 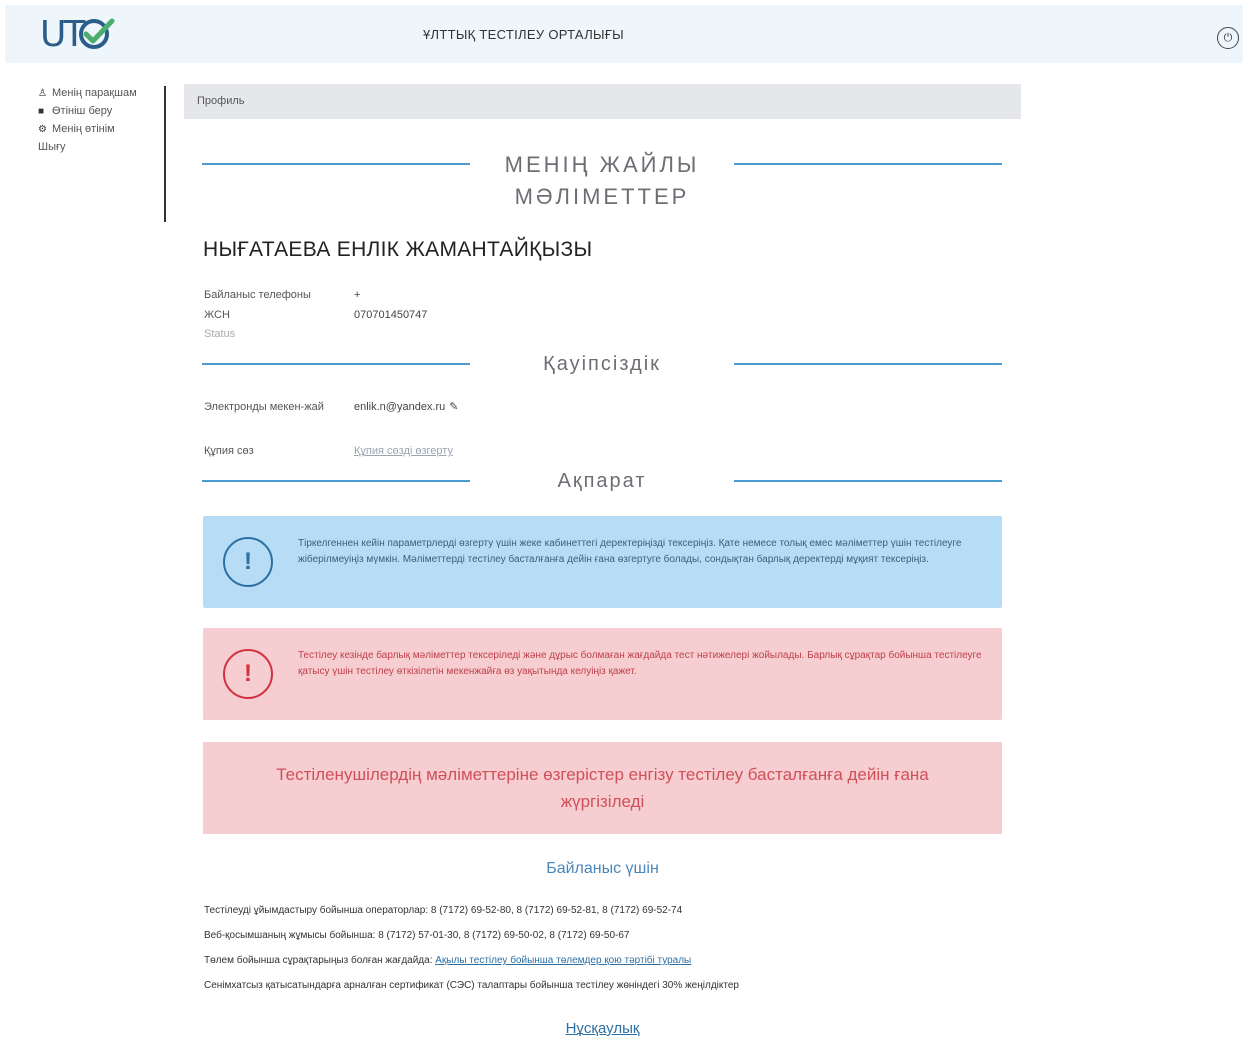 I want to click on document-icon: ■, so click(x=41, y=111).